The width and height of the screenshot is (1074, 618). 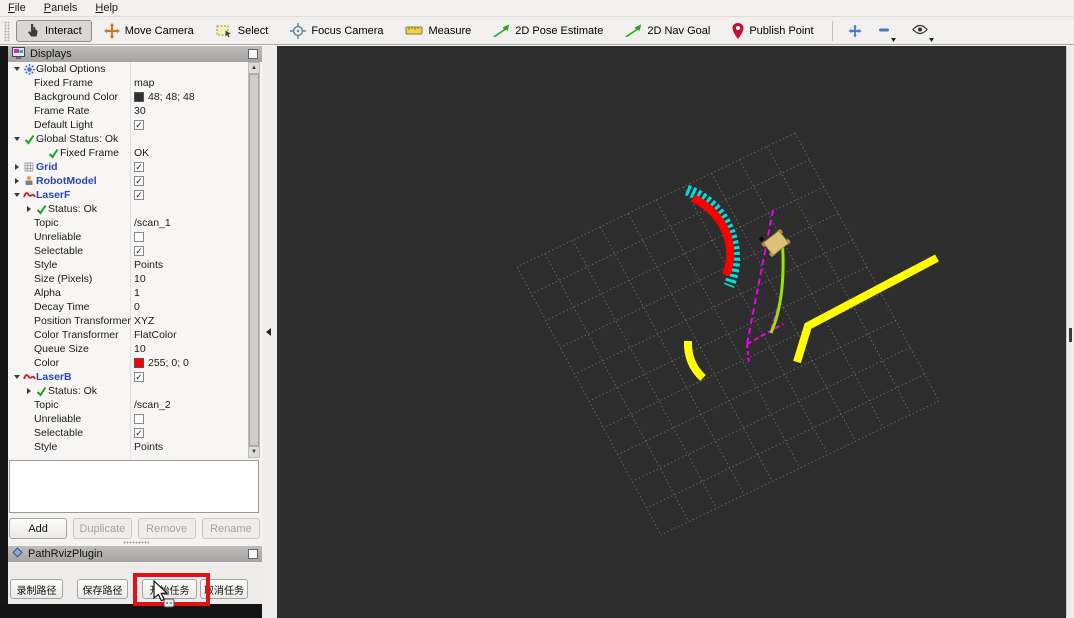 I want to click on tool-visibility-button, so click(x=923, y=31).